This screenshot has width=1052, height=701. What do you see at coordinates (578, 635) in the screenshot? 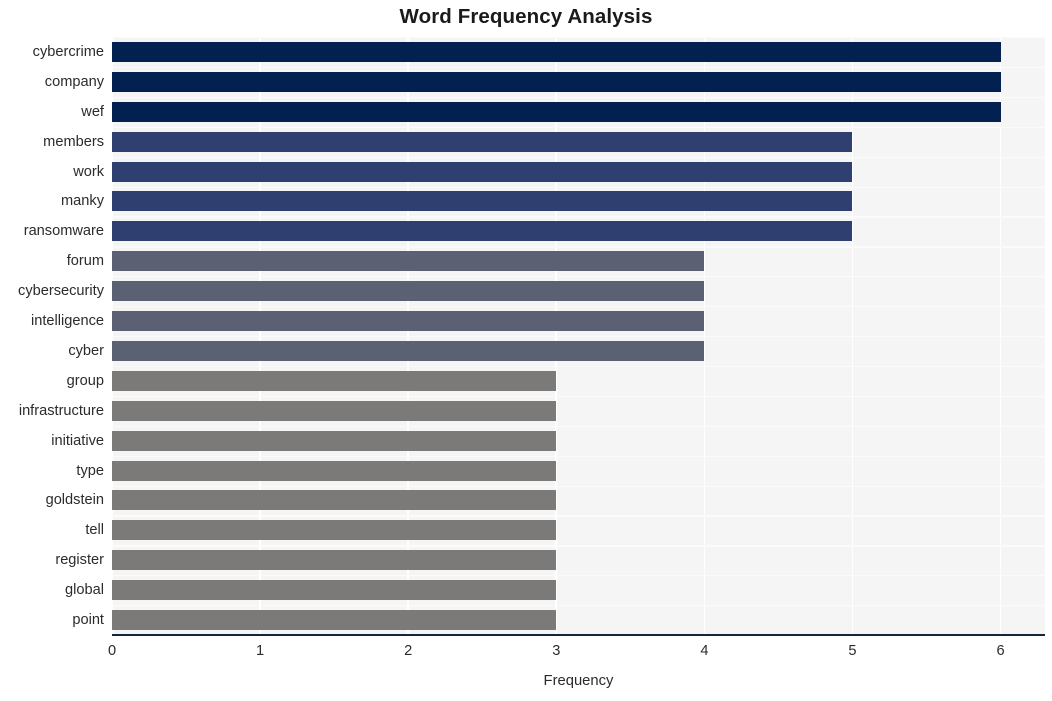
I see `x-axis-line` at bounding box center [578, 635].